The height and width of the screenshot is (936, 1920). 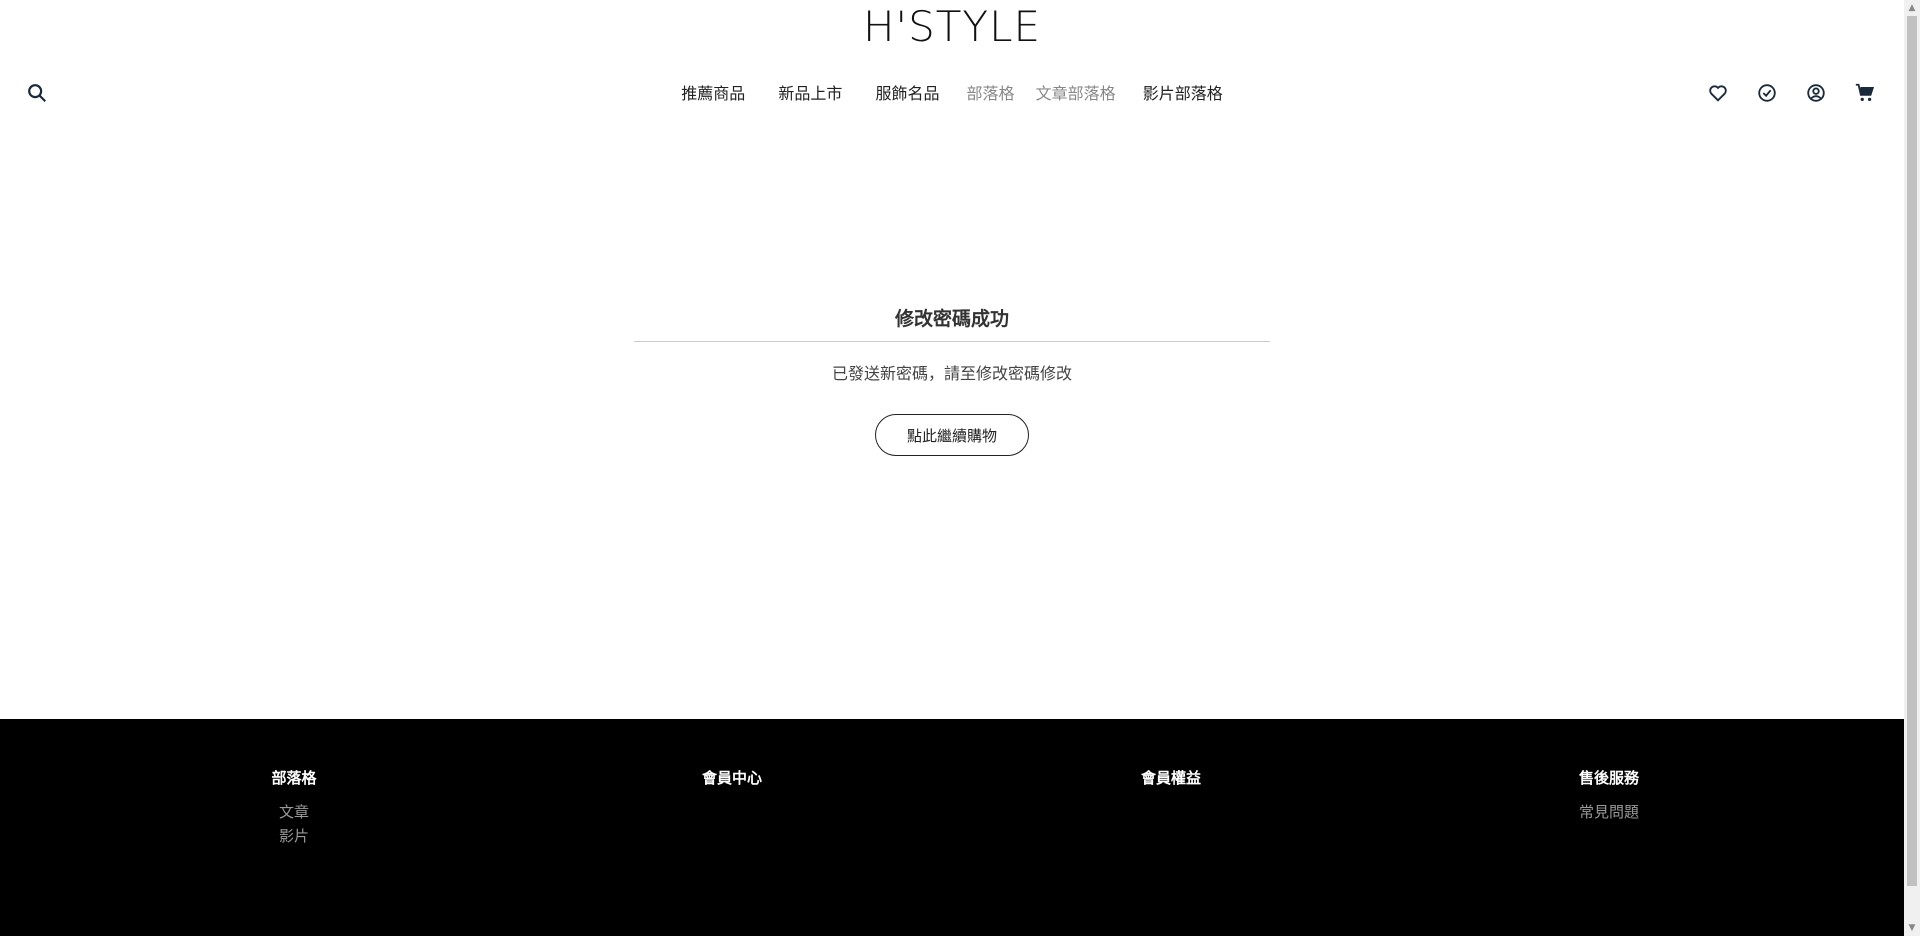 What do you see at coordinates (294, 836) in the screenshot?
I see `footer-link-videos: 影片` at bounding box center [294, 836].